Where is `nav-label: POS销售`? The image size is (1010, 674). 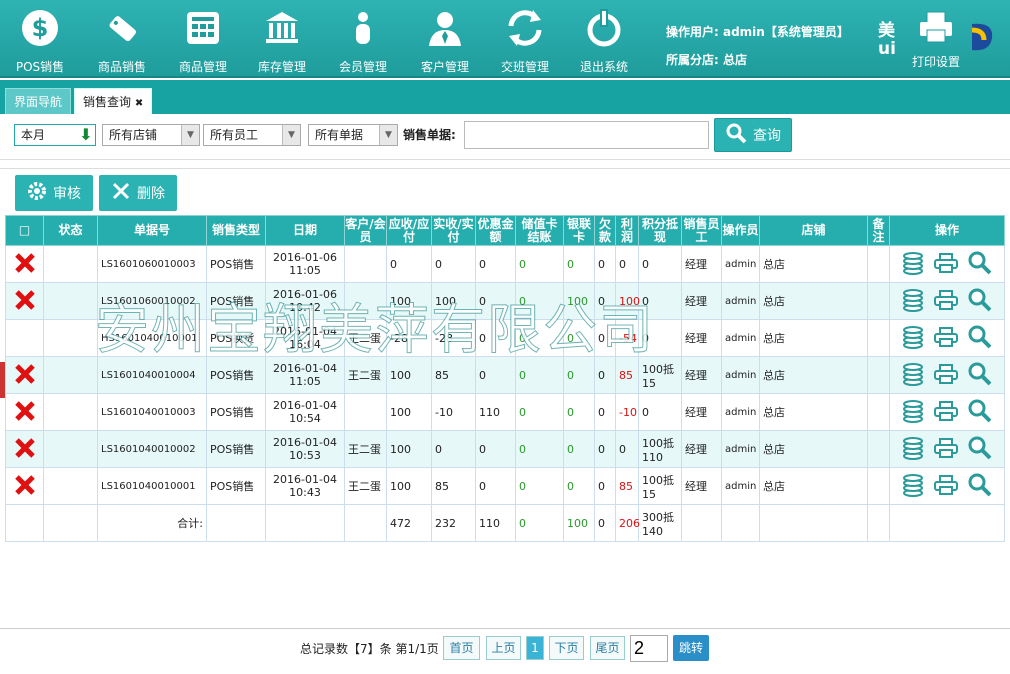 nav-label: POS销售 is located at coordinates (40, 67).